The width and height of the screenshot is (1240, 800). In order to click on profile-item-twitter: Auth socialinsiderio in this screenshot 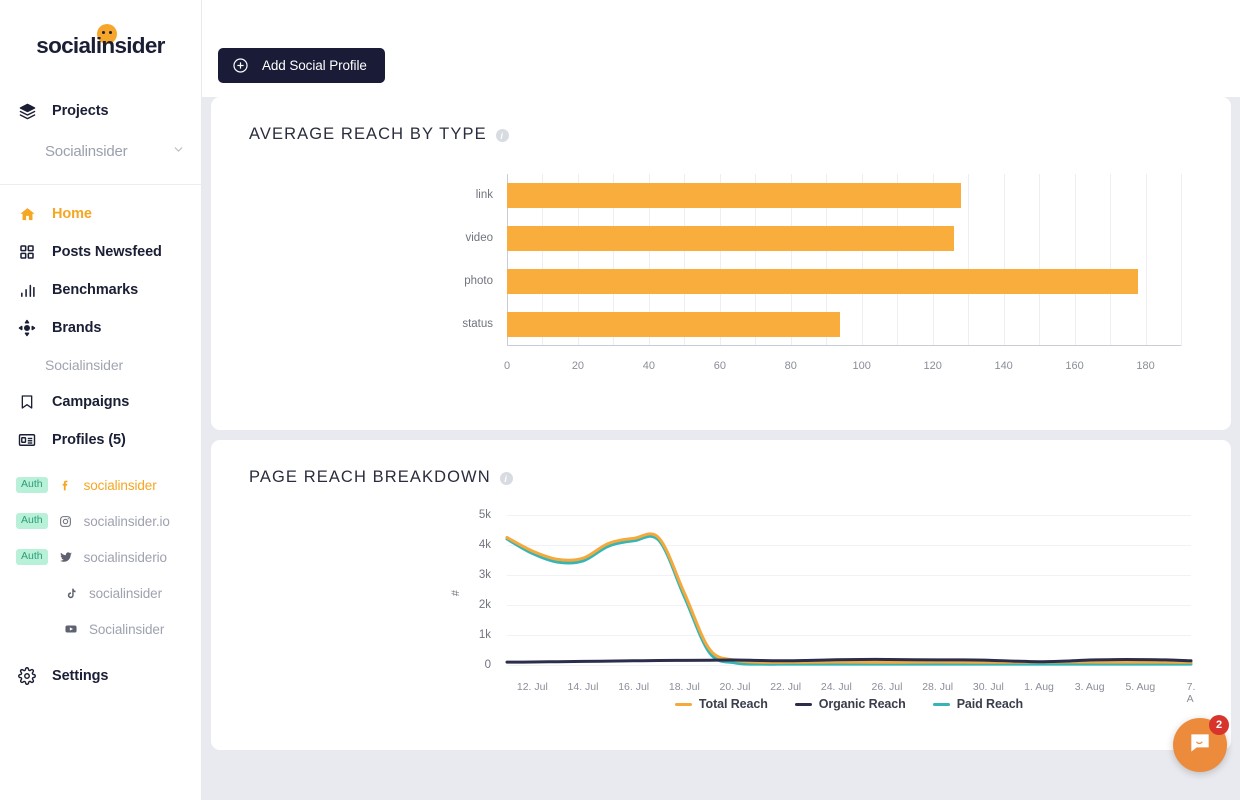, I will do `click(100, 557)`.